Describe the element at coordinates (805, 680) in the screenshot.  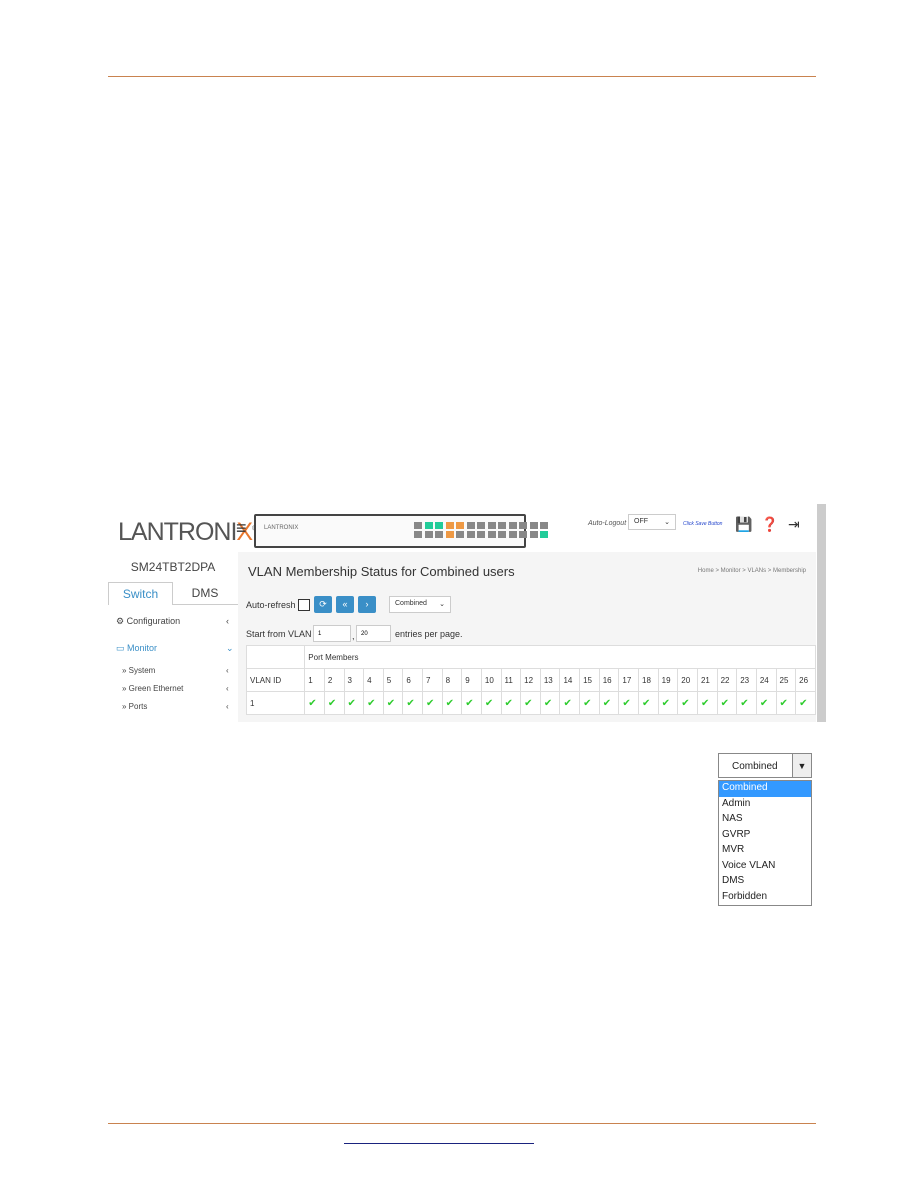
I see `port-header: 26` at that location.